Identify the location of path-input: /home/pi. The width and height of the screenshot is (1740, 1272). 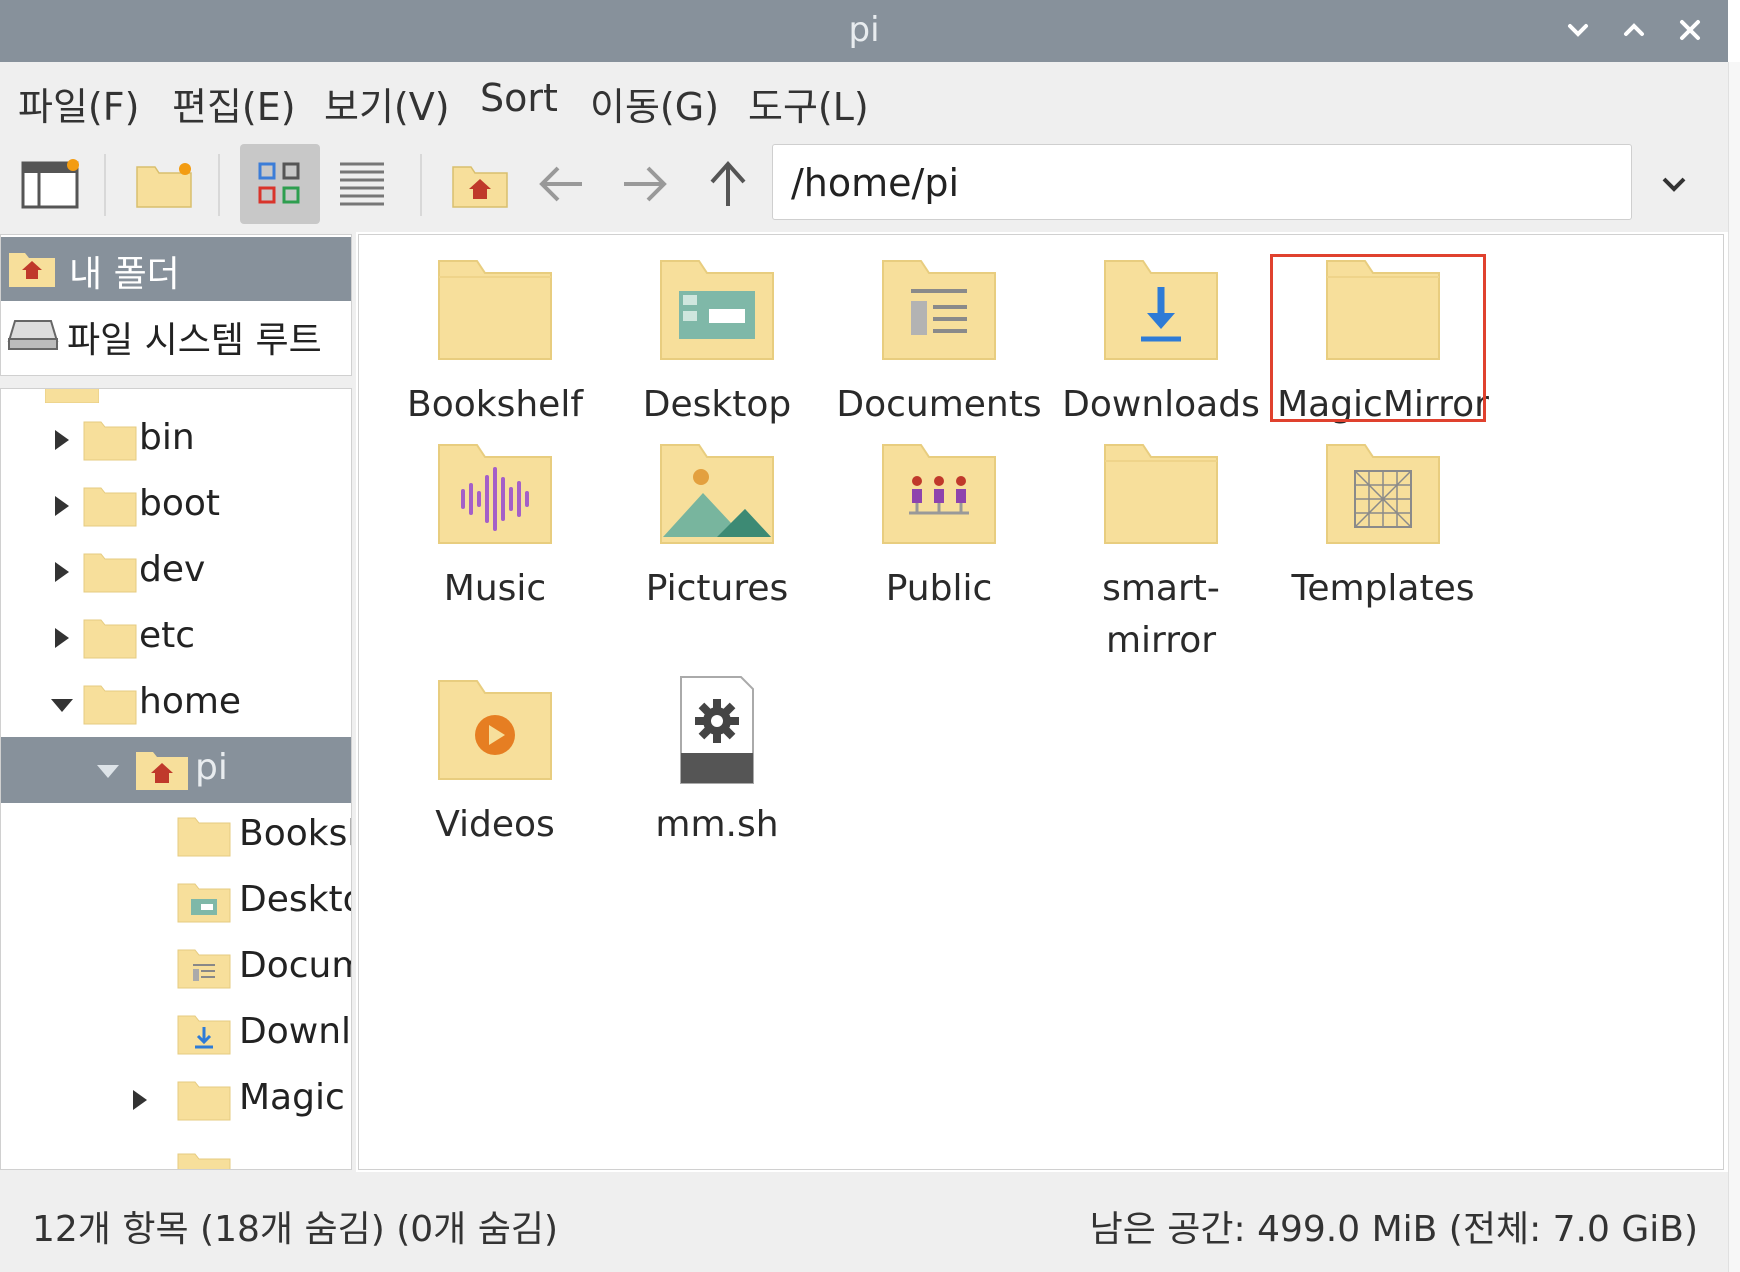
(1202, 182).